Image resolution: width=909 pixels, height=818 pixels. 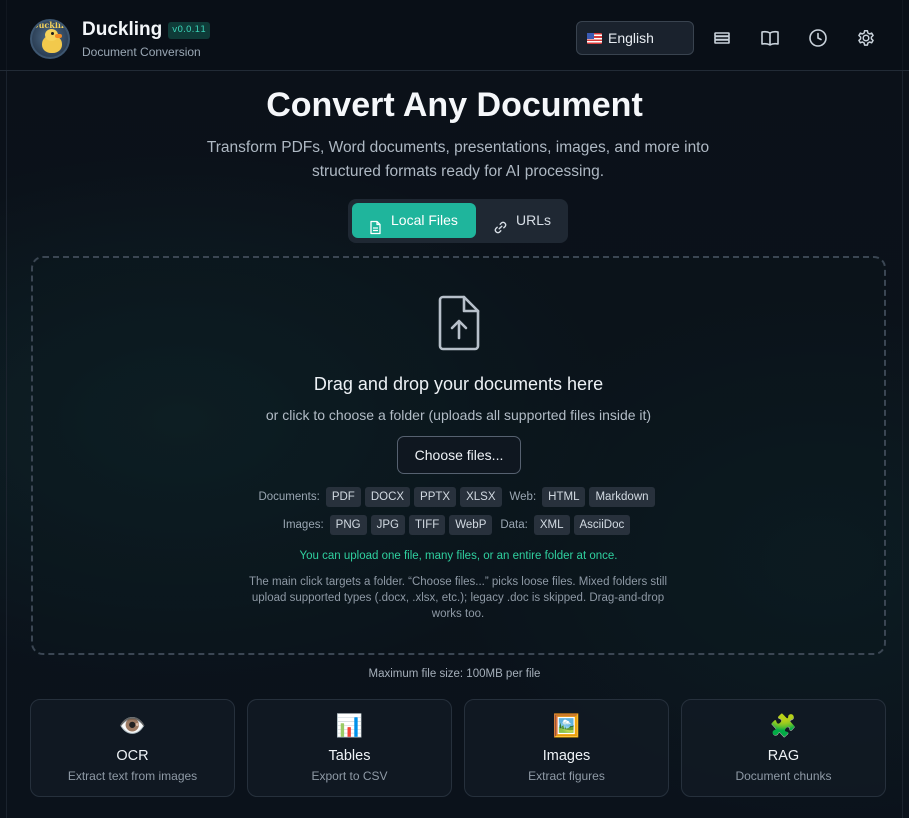 I want to click on tab-urls: URLs, so click(x=522, y=220).